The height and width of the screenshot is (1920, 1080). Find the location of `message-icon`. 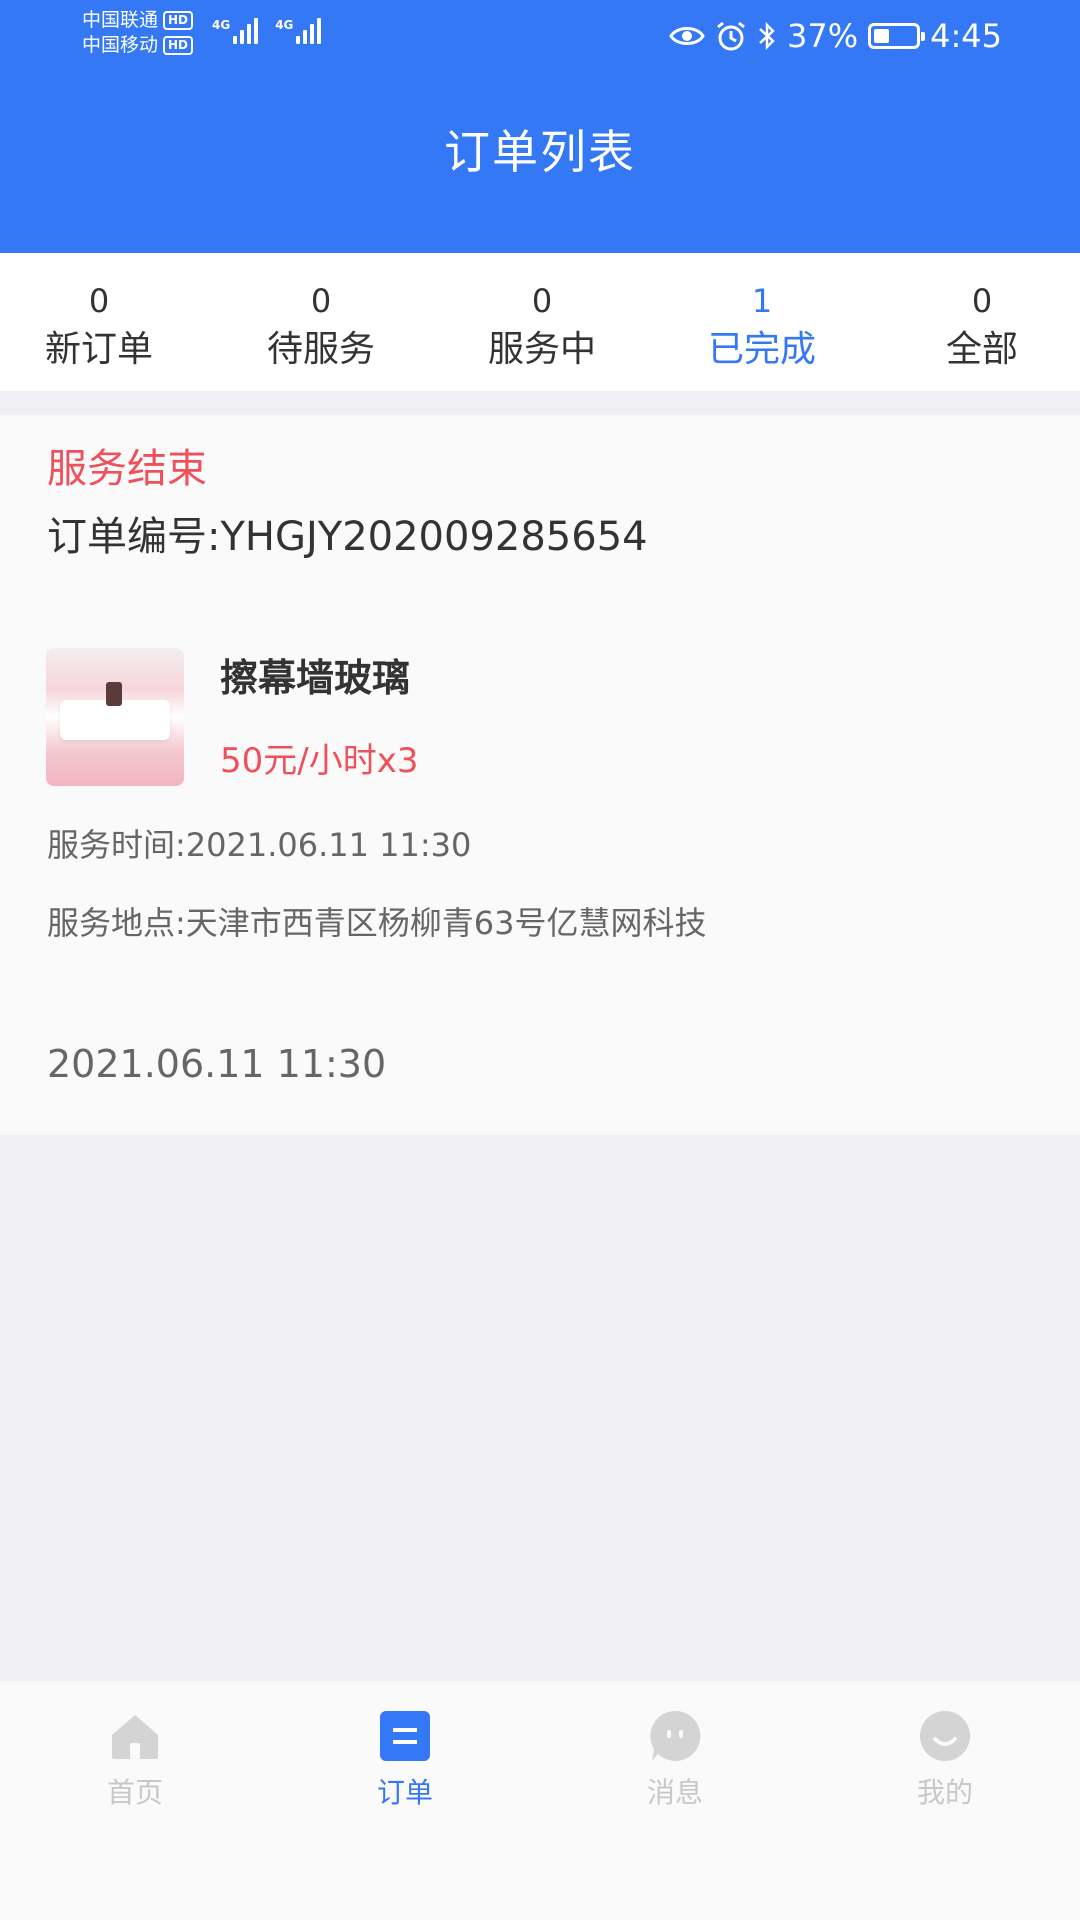

message-icon is located at coordinates (675, 1736).